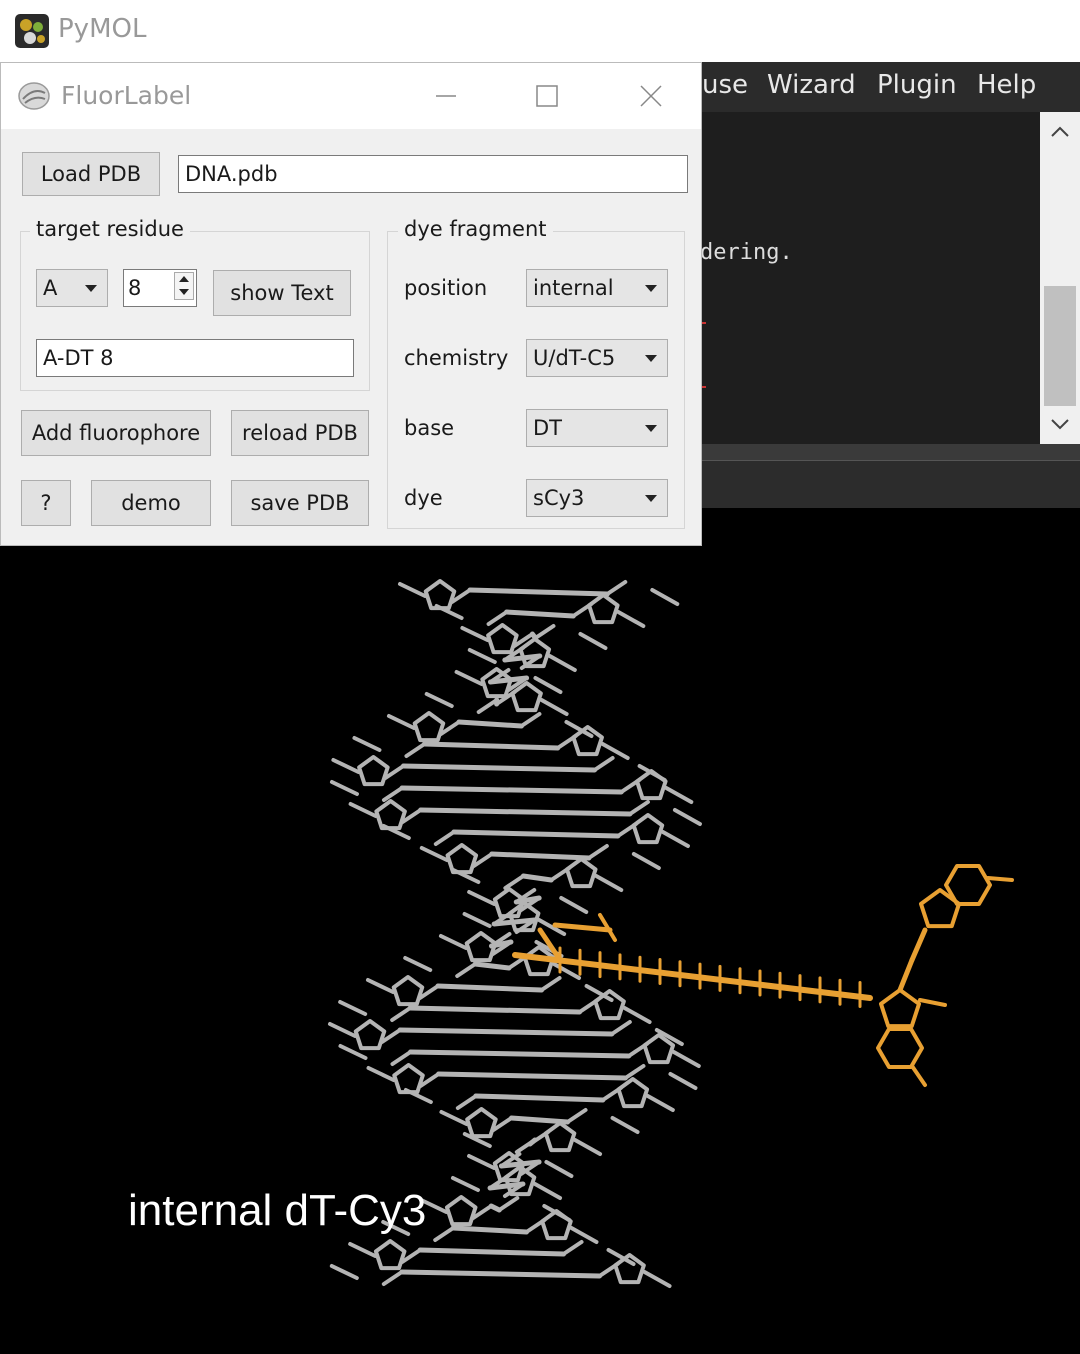  I want to click on dialog-titlebar: FluorLabel, so click(351, 96).